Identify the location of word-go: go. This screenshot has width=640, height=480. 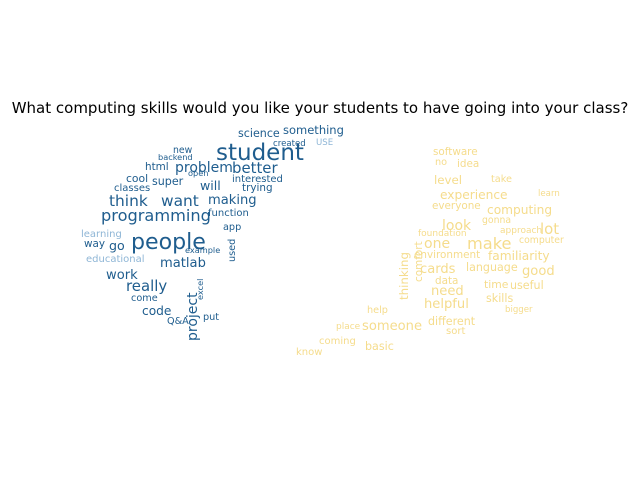
(117, 245).